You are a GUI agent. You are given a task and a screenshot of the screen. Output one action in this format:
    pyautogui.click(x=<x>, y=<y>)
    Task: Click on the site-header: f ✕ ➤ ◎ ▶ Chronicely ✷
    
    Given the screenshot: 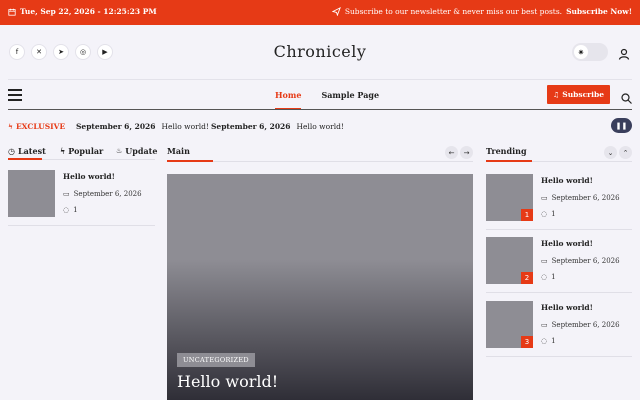 What is the action you would take?
    pyautogui.click(x=320, y=52)
    